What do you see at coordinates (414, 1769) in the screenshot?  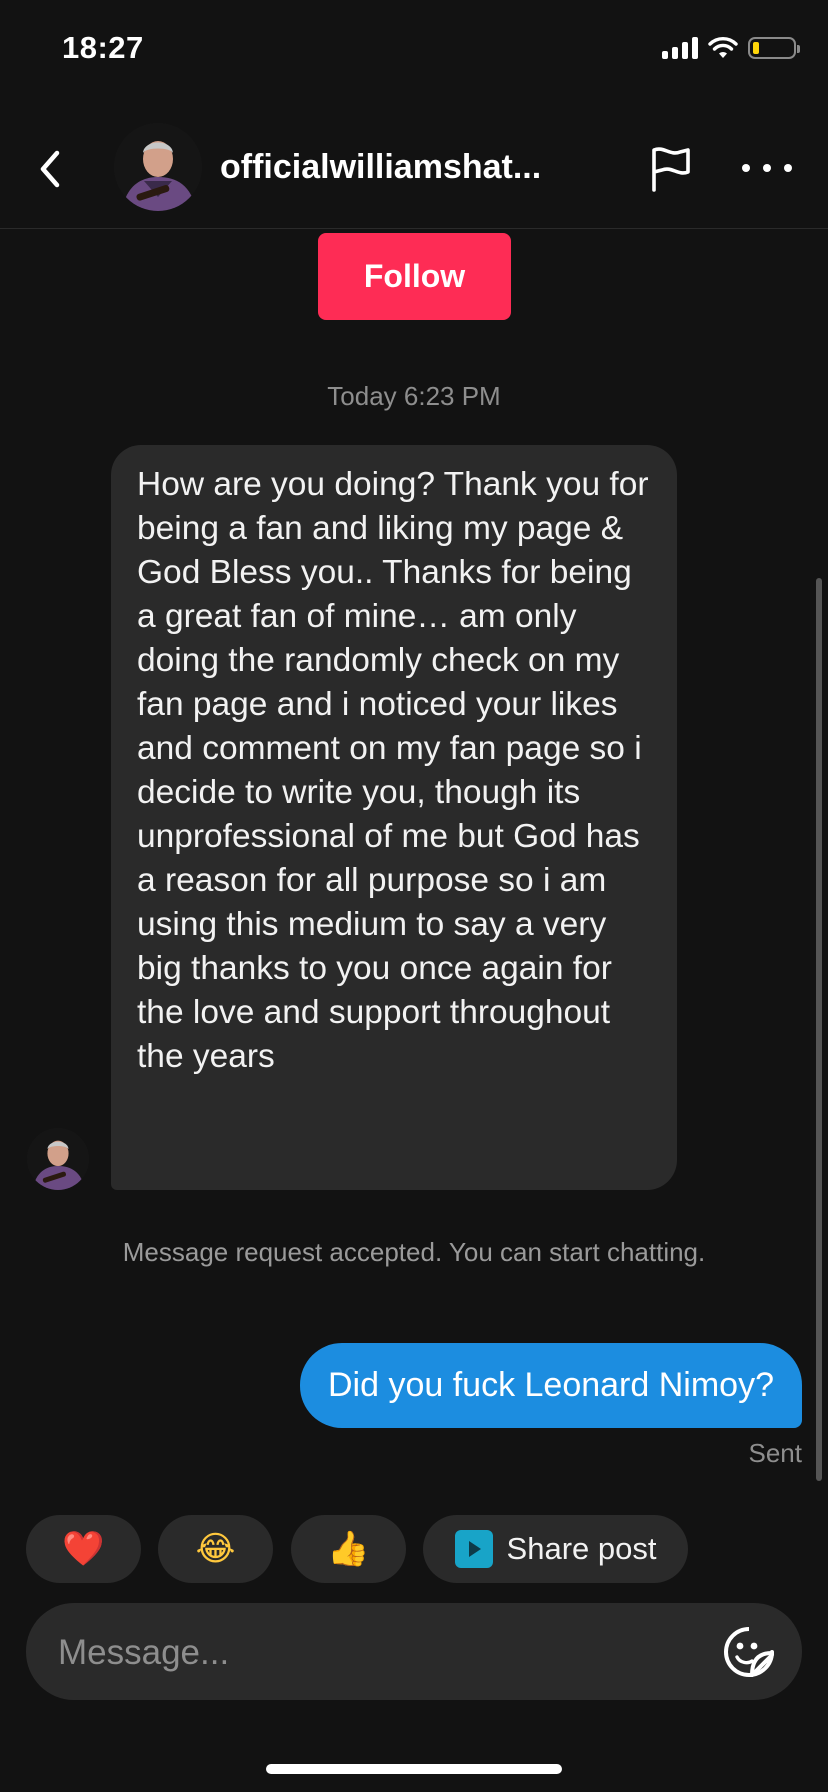 I see `home-indicator` at bounding box center [414, 1769].